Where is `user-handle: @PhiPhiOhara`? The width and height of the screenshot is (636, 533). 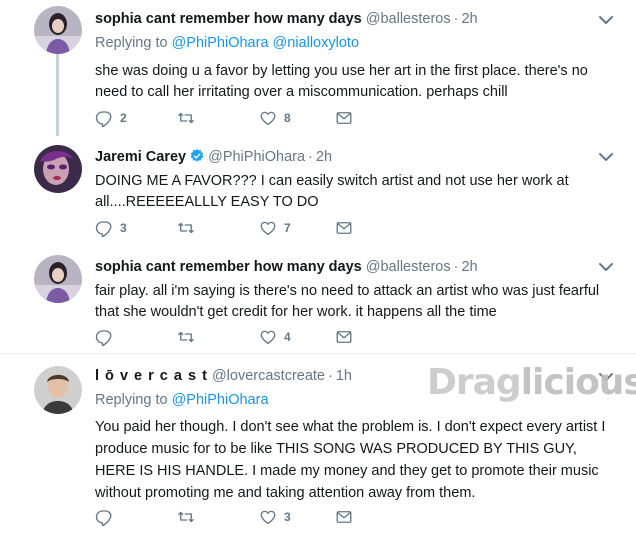 user-handle: @PhiPhiOhara is located at coordinates (256, 157).